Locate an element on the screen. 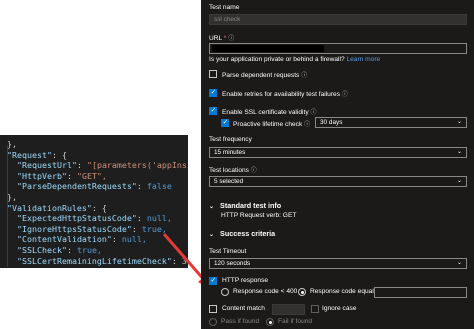  code-key: "SSLCertRemainingLifetimeCheck" is located at coordinates (94, 260).